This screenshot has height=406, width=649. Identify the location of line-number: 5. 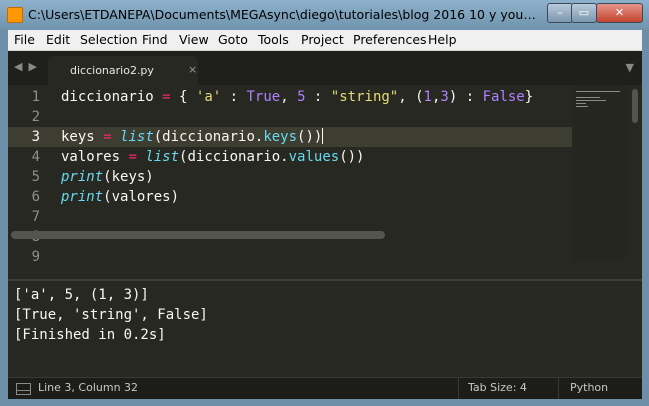
(35, 177).